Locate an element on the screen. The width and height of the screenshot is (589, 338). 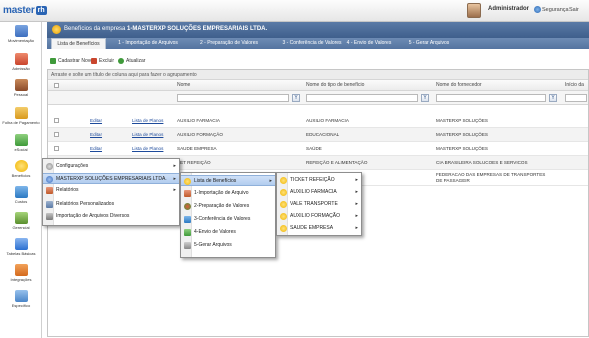
tab-preparacao: 2 - Preparação de Valores is located at coordinates (229, 43).